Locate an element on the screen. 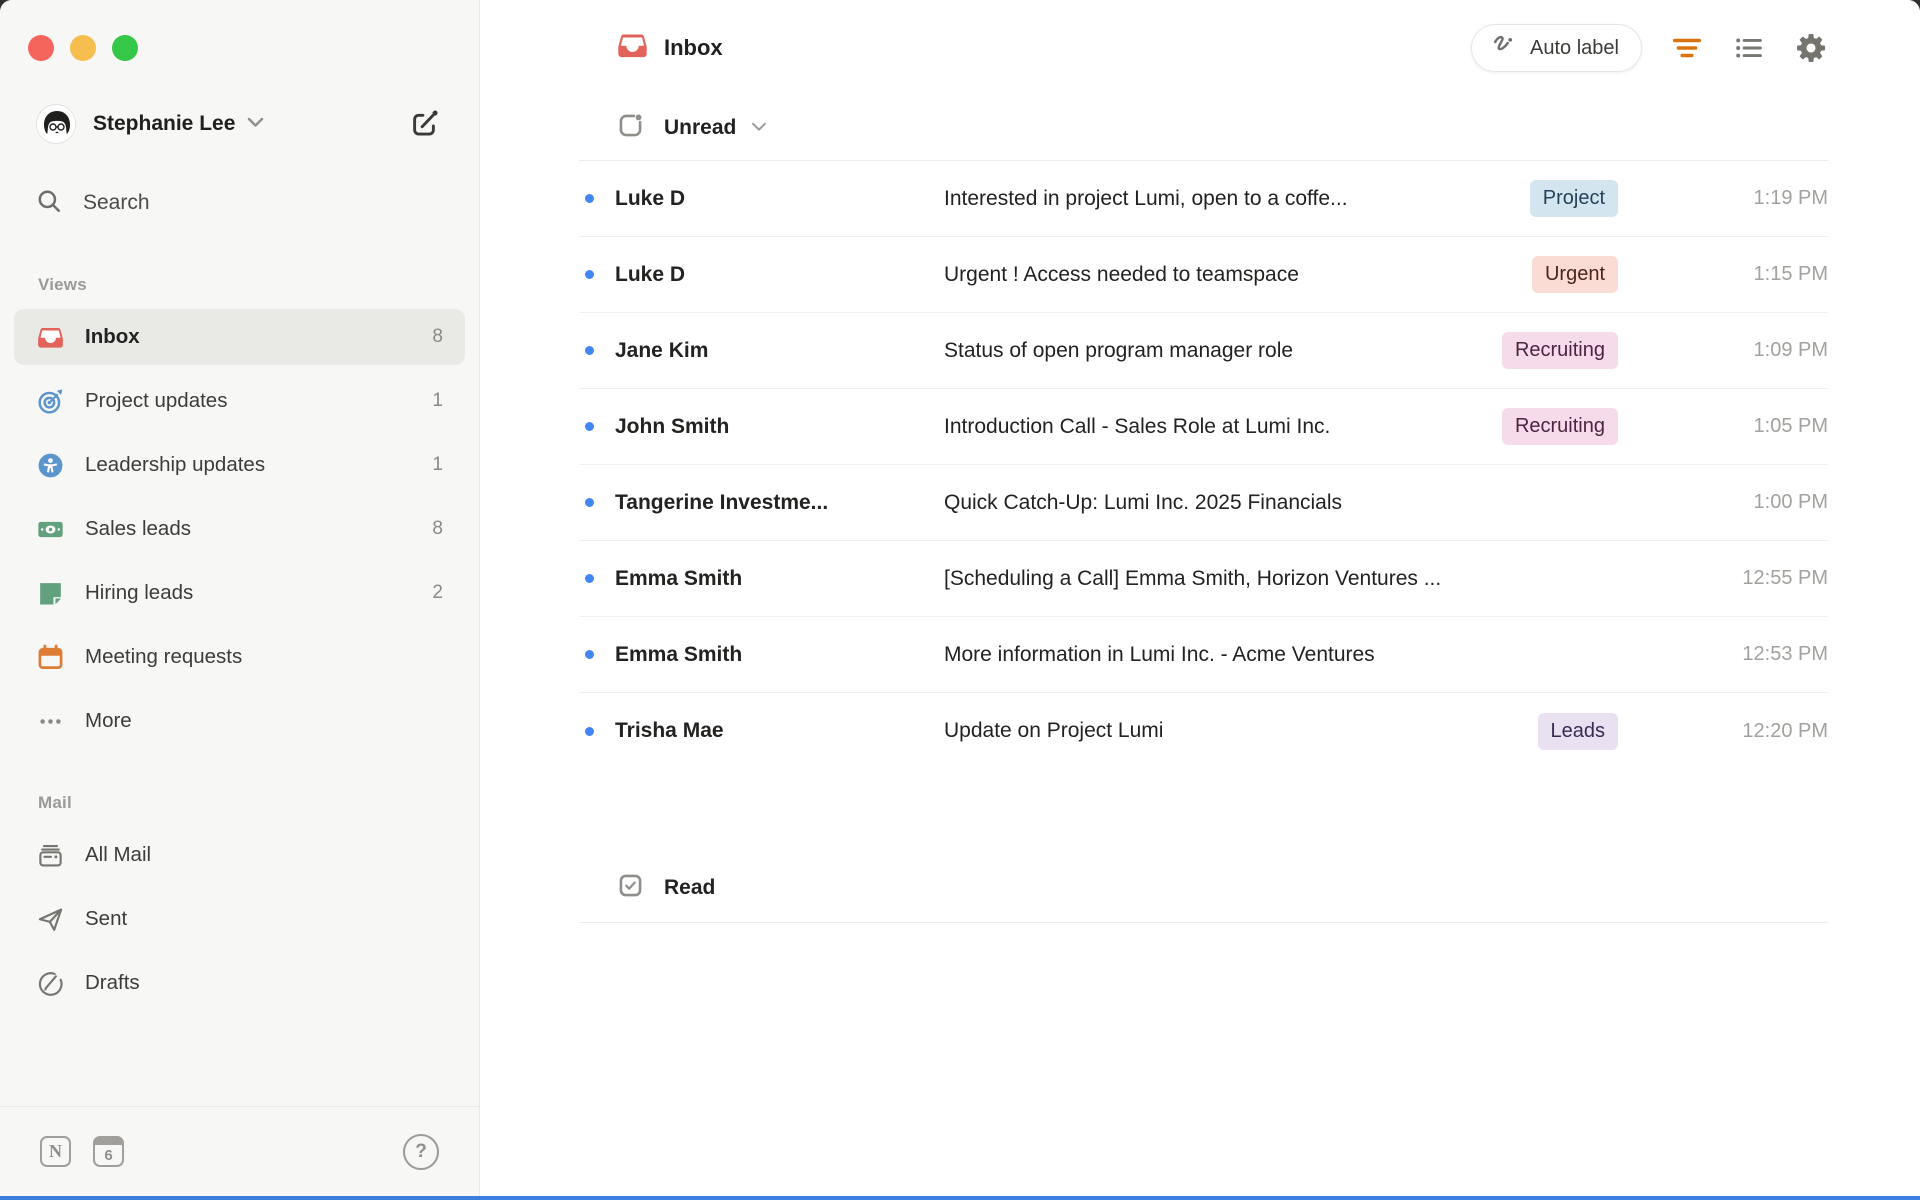 The width and height of the screenshot is (1920, 1200). notion-logo-icon: N is located at coordinates (55, 1151).